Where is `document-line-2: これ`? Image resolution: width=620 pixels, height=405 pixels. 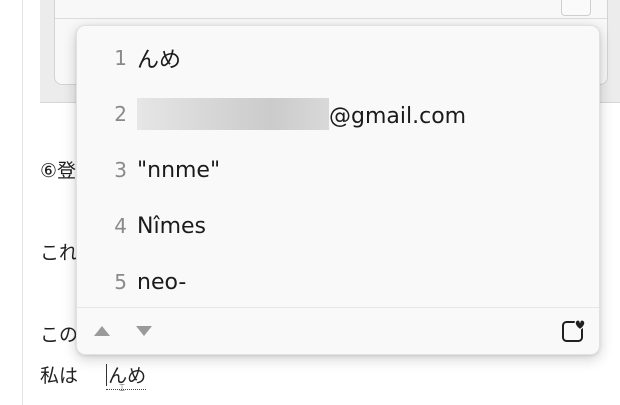 document-line-2: これ is located at coordinates (59, 253).